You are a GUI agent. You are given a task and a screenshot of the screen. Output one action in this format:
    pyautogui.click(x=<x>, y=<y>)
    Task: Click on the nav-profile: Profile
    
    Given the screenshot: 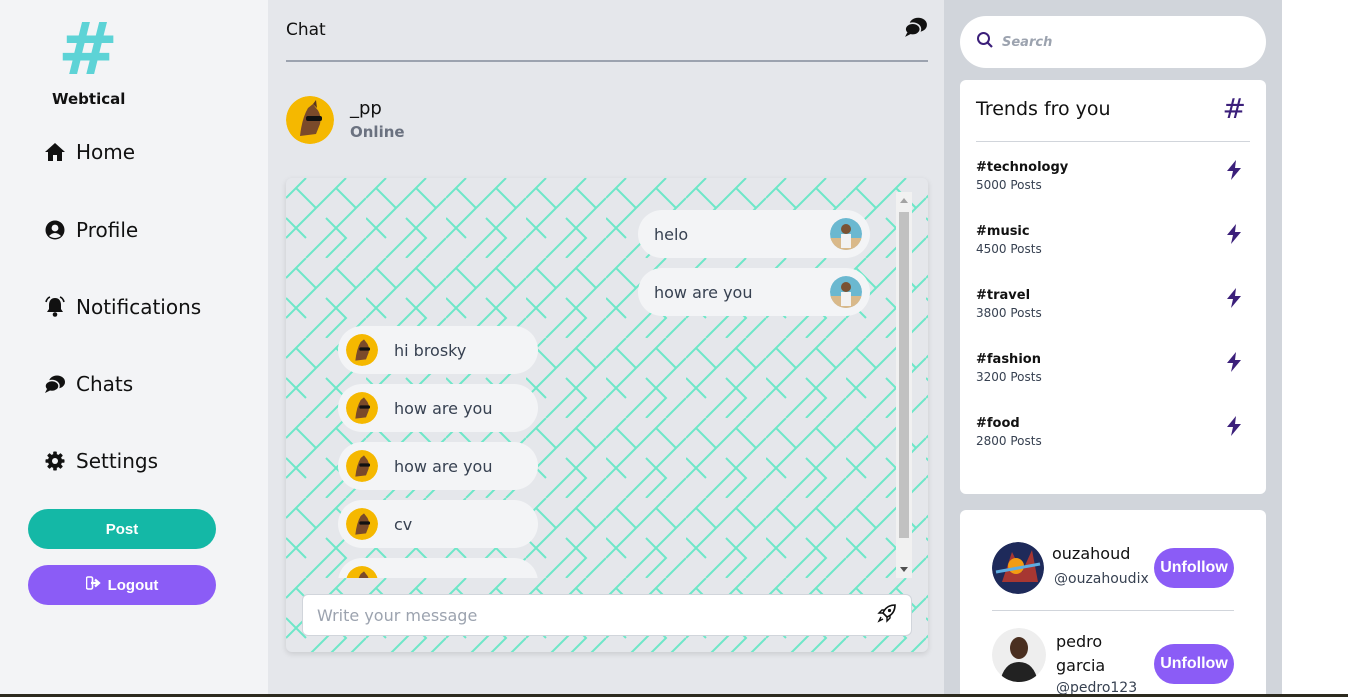 What is the action you would take?
    pyautogui.click(x=91, y=230)
    